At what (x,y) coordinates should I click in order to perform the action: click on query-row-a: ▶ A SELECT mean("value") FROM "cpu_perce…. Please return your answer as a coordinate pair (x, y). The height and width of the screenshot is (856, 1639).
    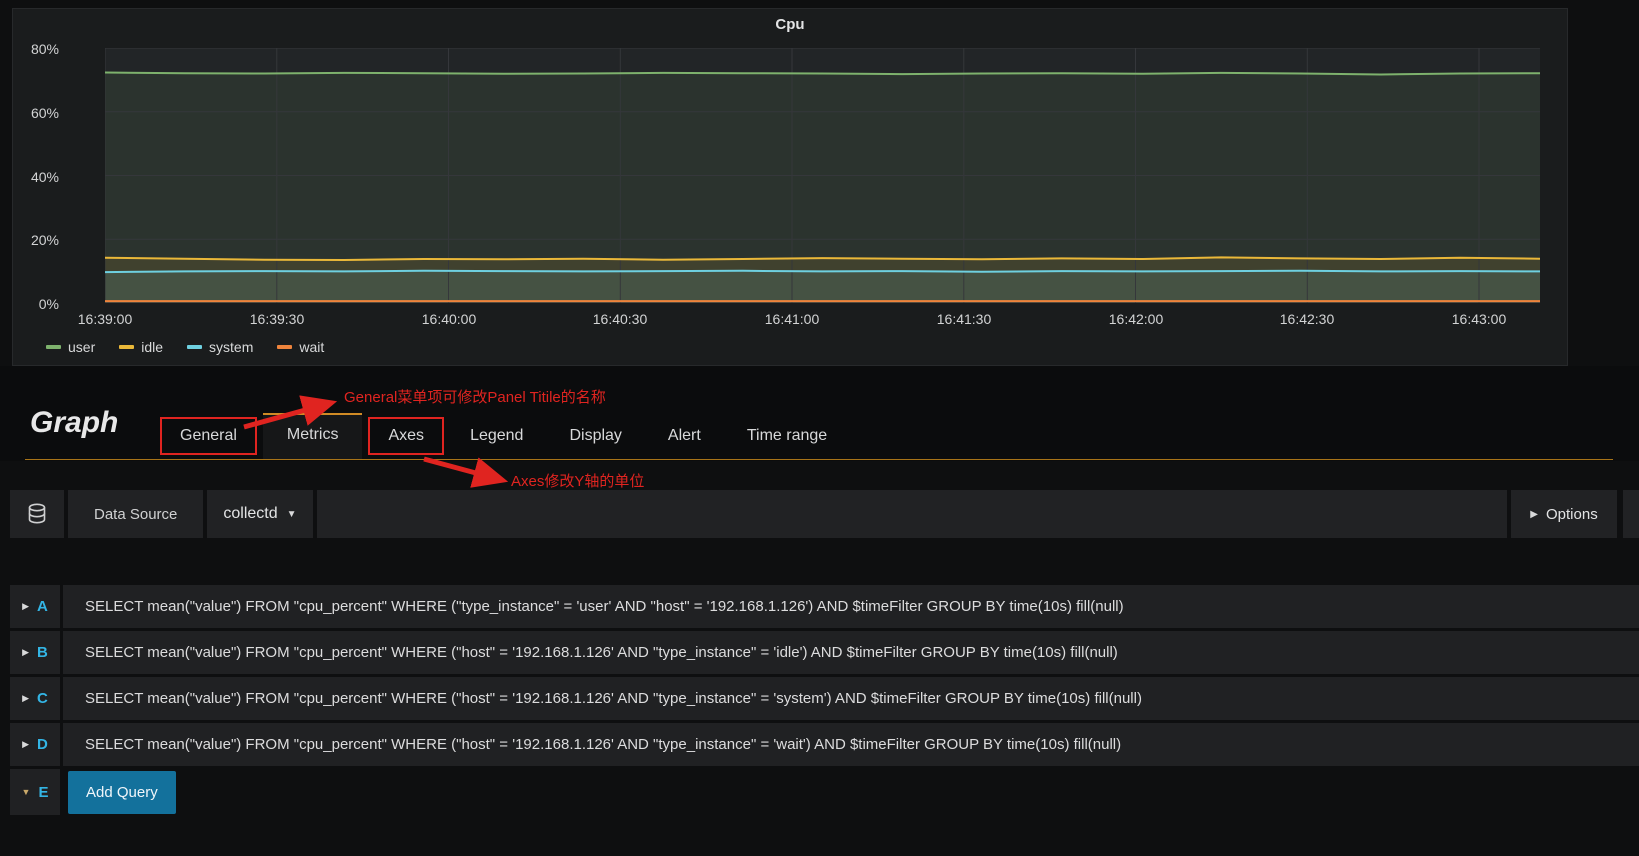
    Looking at the image, I should click on (824, 606).